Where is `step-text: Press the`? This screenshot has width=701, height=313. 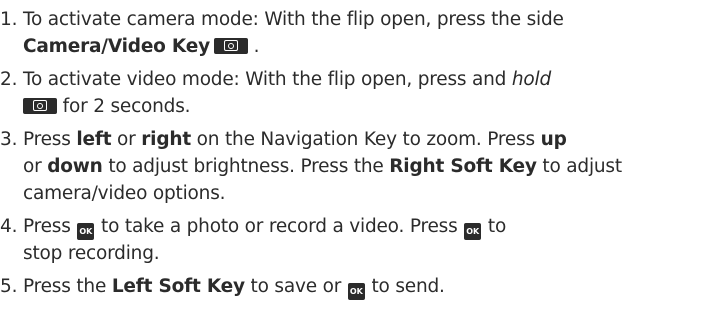
step-text: Press the is located at coordinates (67, 286).